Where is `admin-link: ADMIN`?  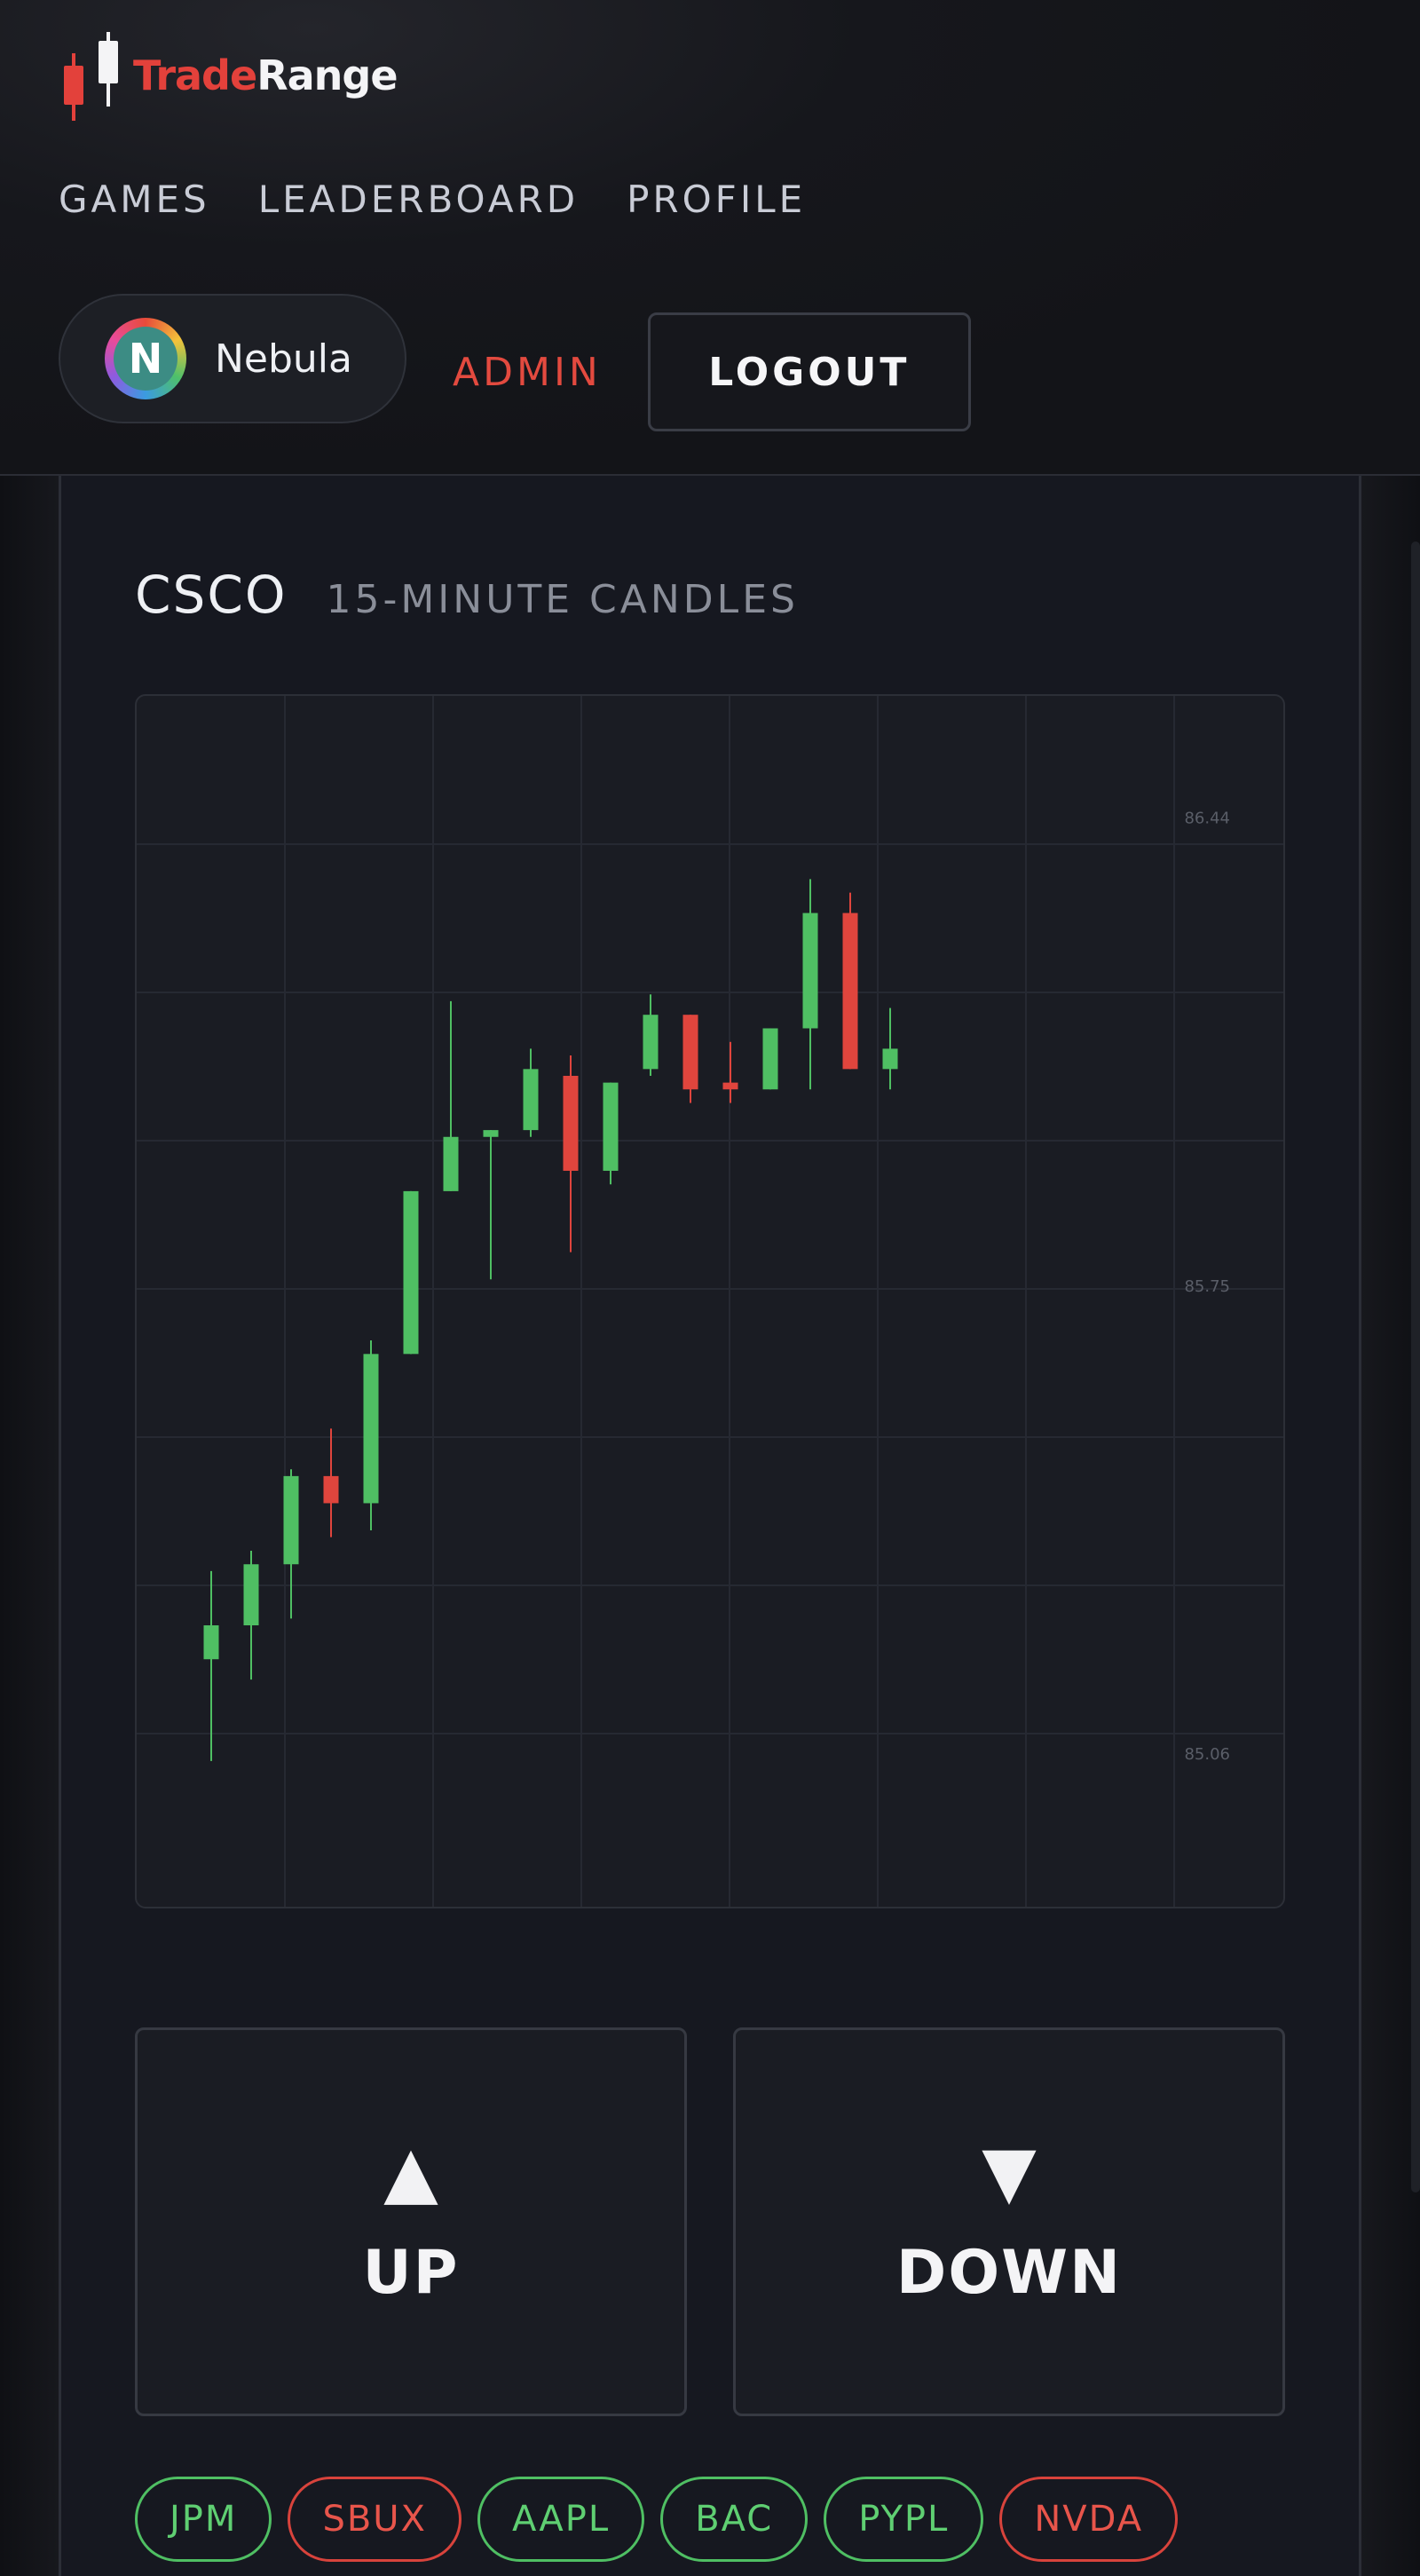 admin-link: ADMIN is located at coordinates (527, 372).